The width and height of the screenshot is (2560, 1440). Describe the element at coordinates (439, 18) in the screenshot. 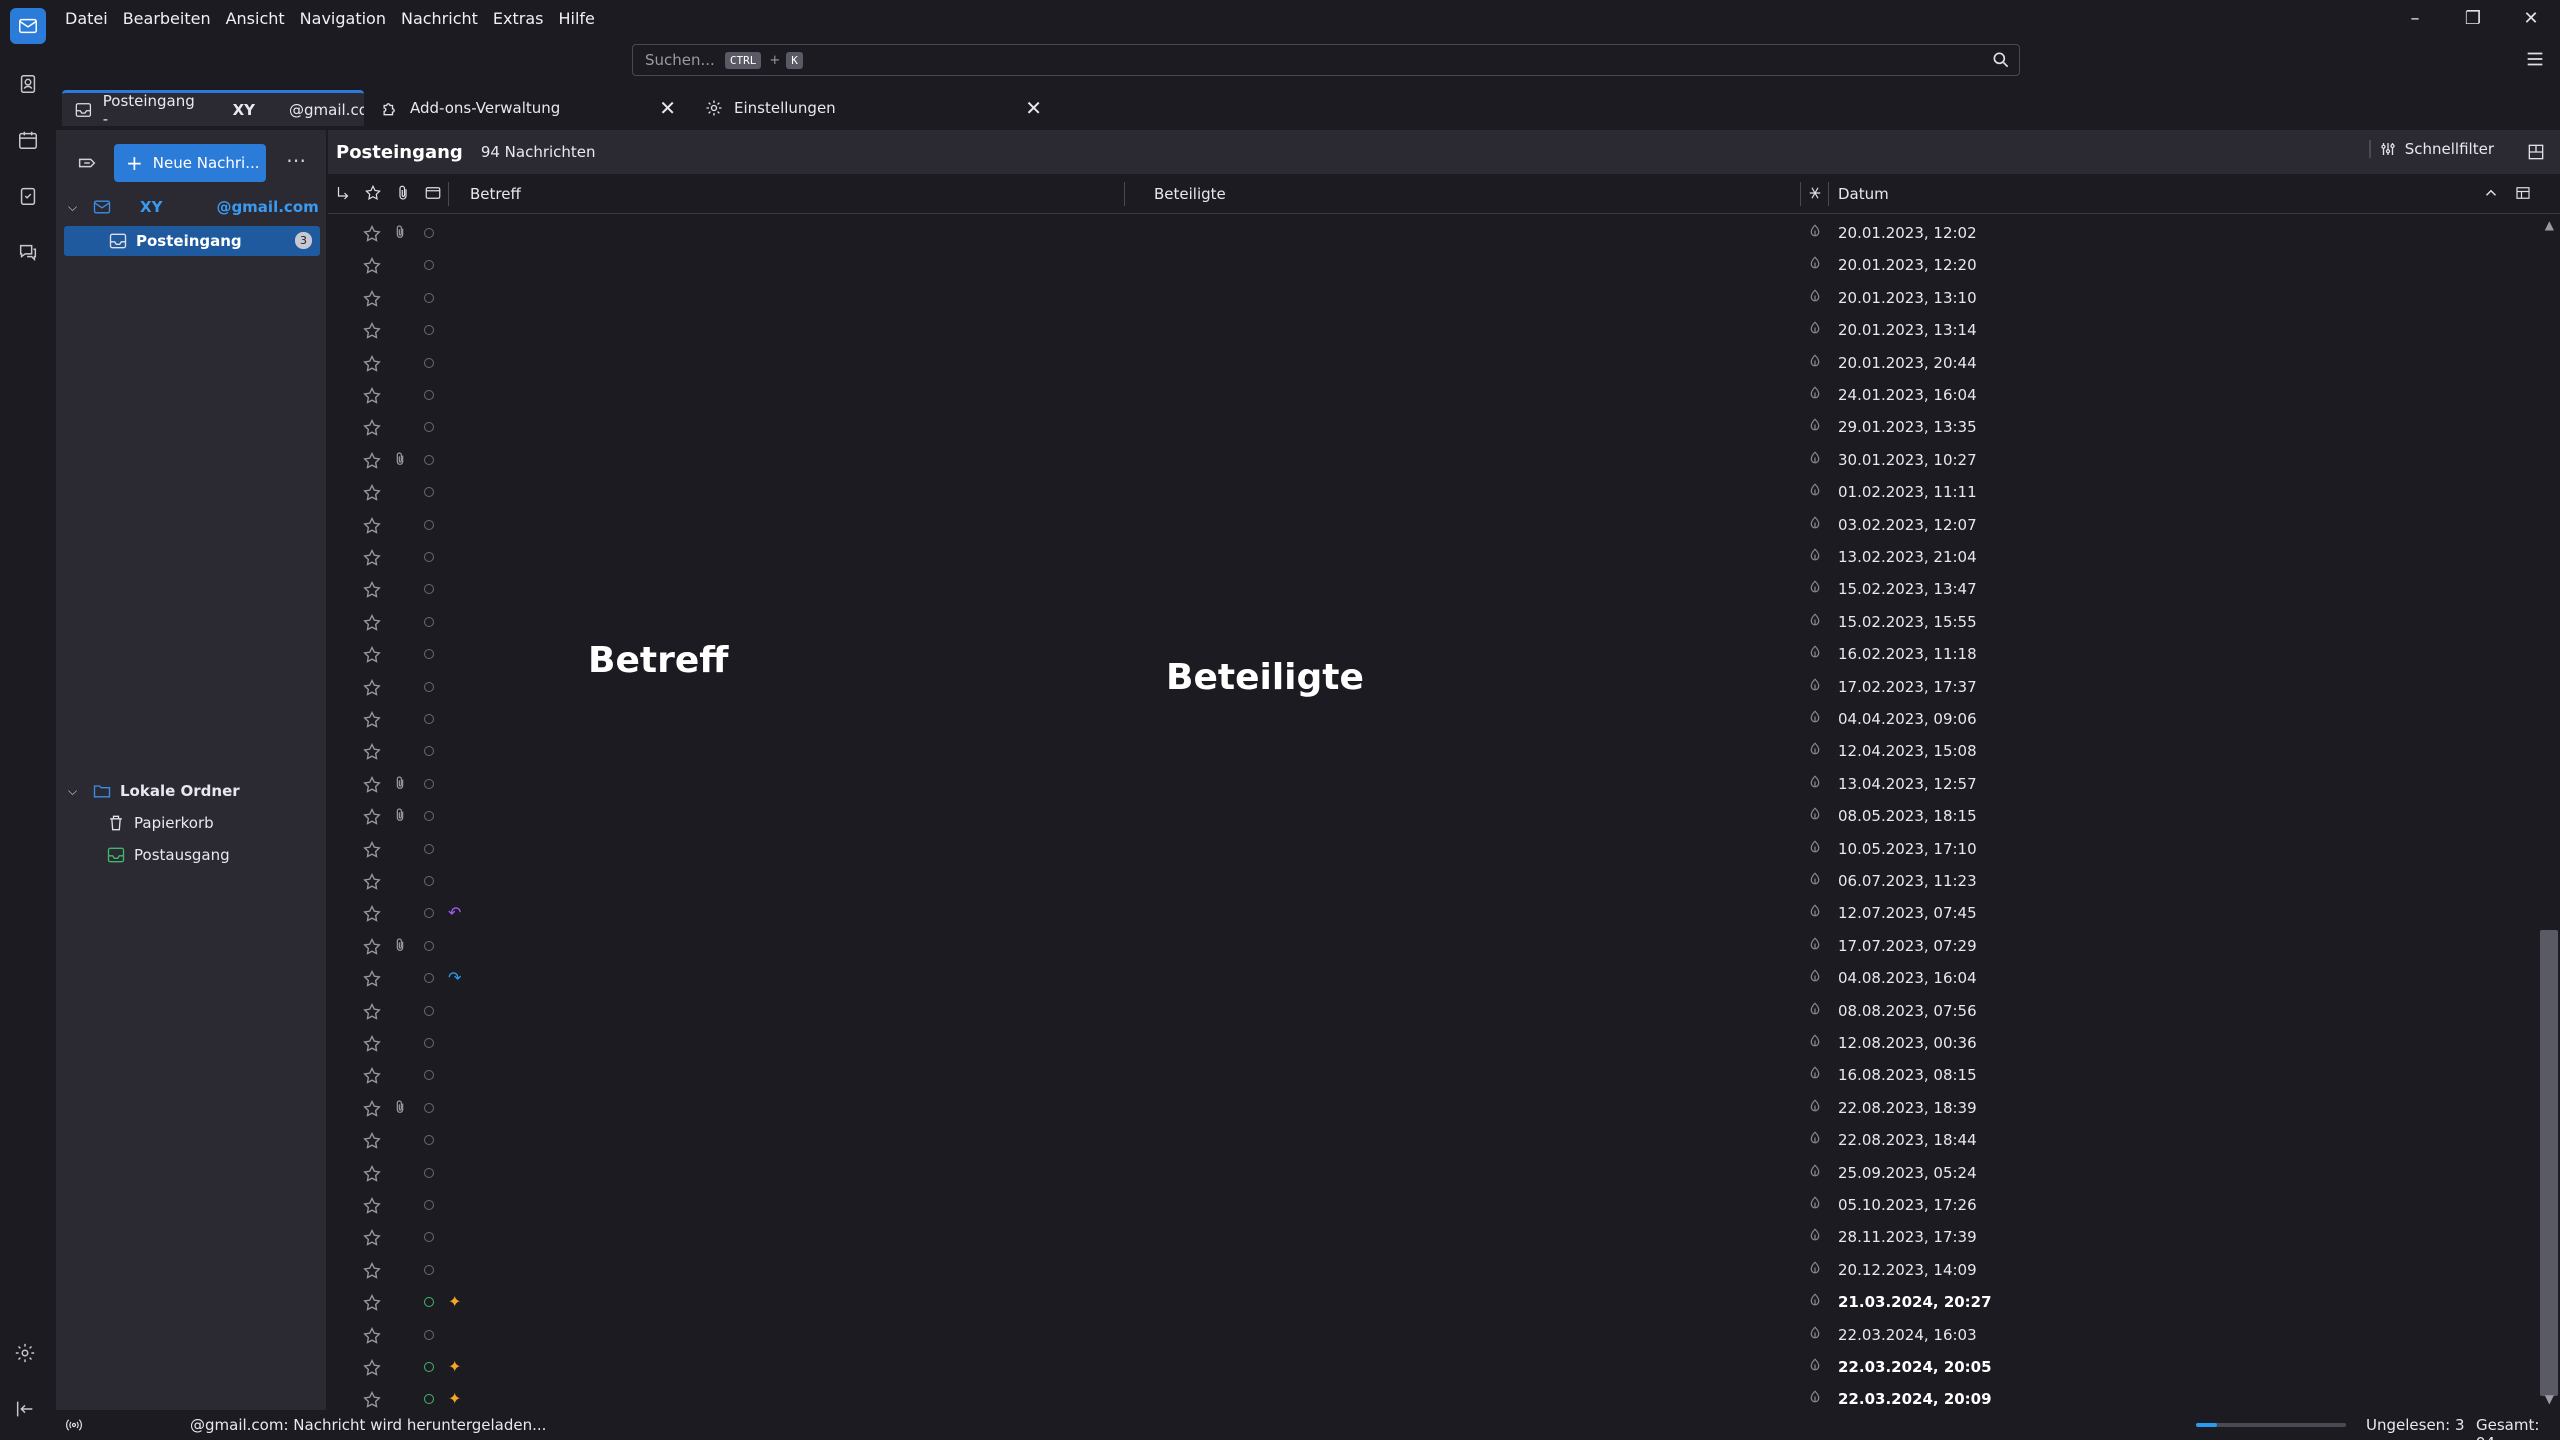

I see `menu-nachricht: Nachricht` at that location.